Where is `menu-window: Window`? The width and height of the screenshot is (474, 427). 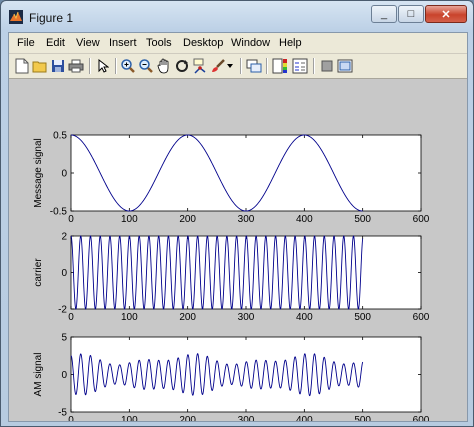 menu-window: Window is located at coordinates (250, 43).